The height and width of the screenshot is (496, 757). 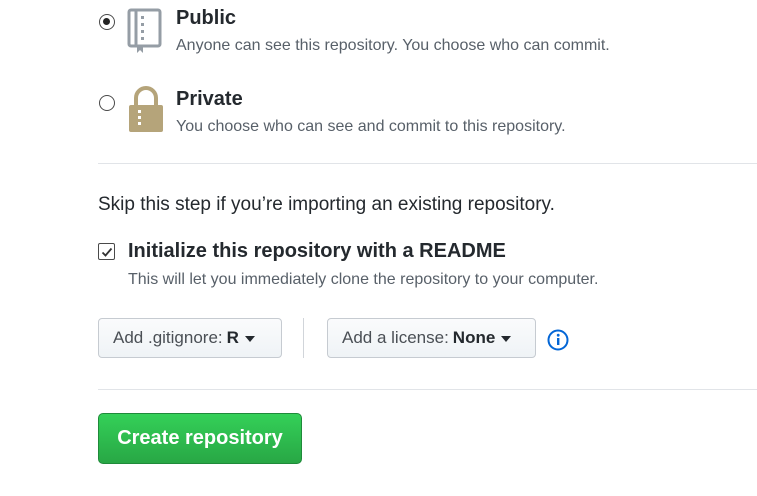 What do you see at coordinates (146, 110) in the screenshot?
I see `lock-icon` at bounding box center [146, 110].